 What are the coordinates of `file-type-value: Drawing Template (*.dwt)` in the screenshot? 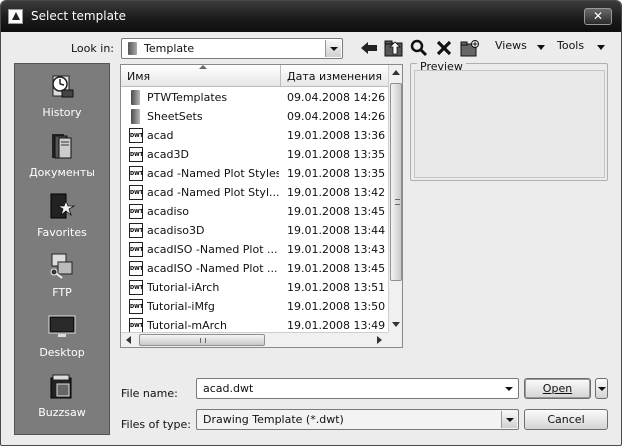 It's located at (273, 419).